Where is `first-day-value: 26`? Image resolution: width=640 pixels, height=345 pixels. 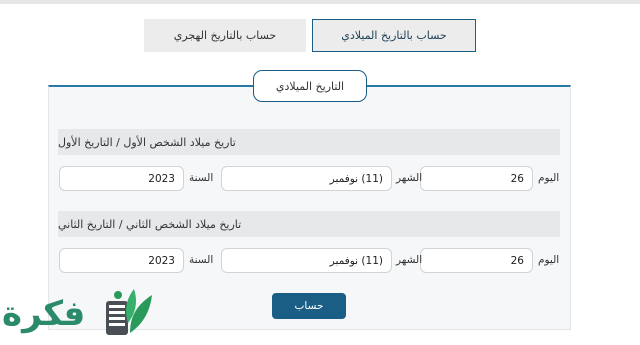
first-day-value: 26 is located at coordinates (517, 178).